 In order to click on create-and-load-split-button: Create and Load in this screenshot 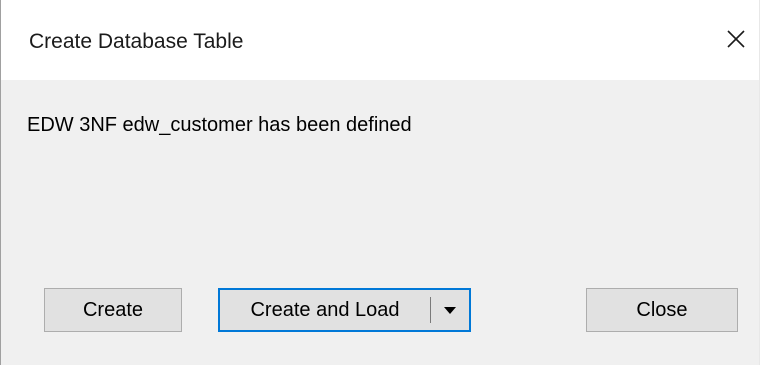, I will do `click(344, 310)`.